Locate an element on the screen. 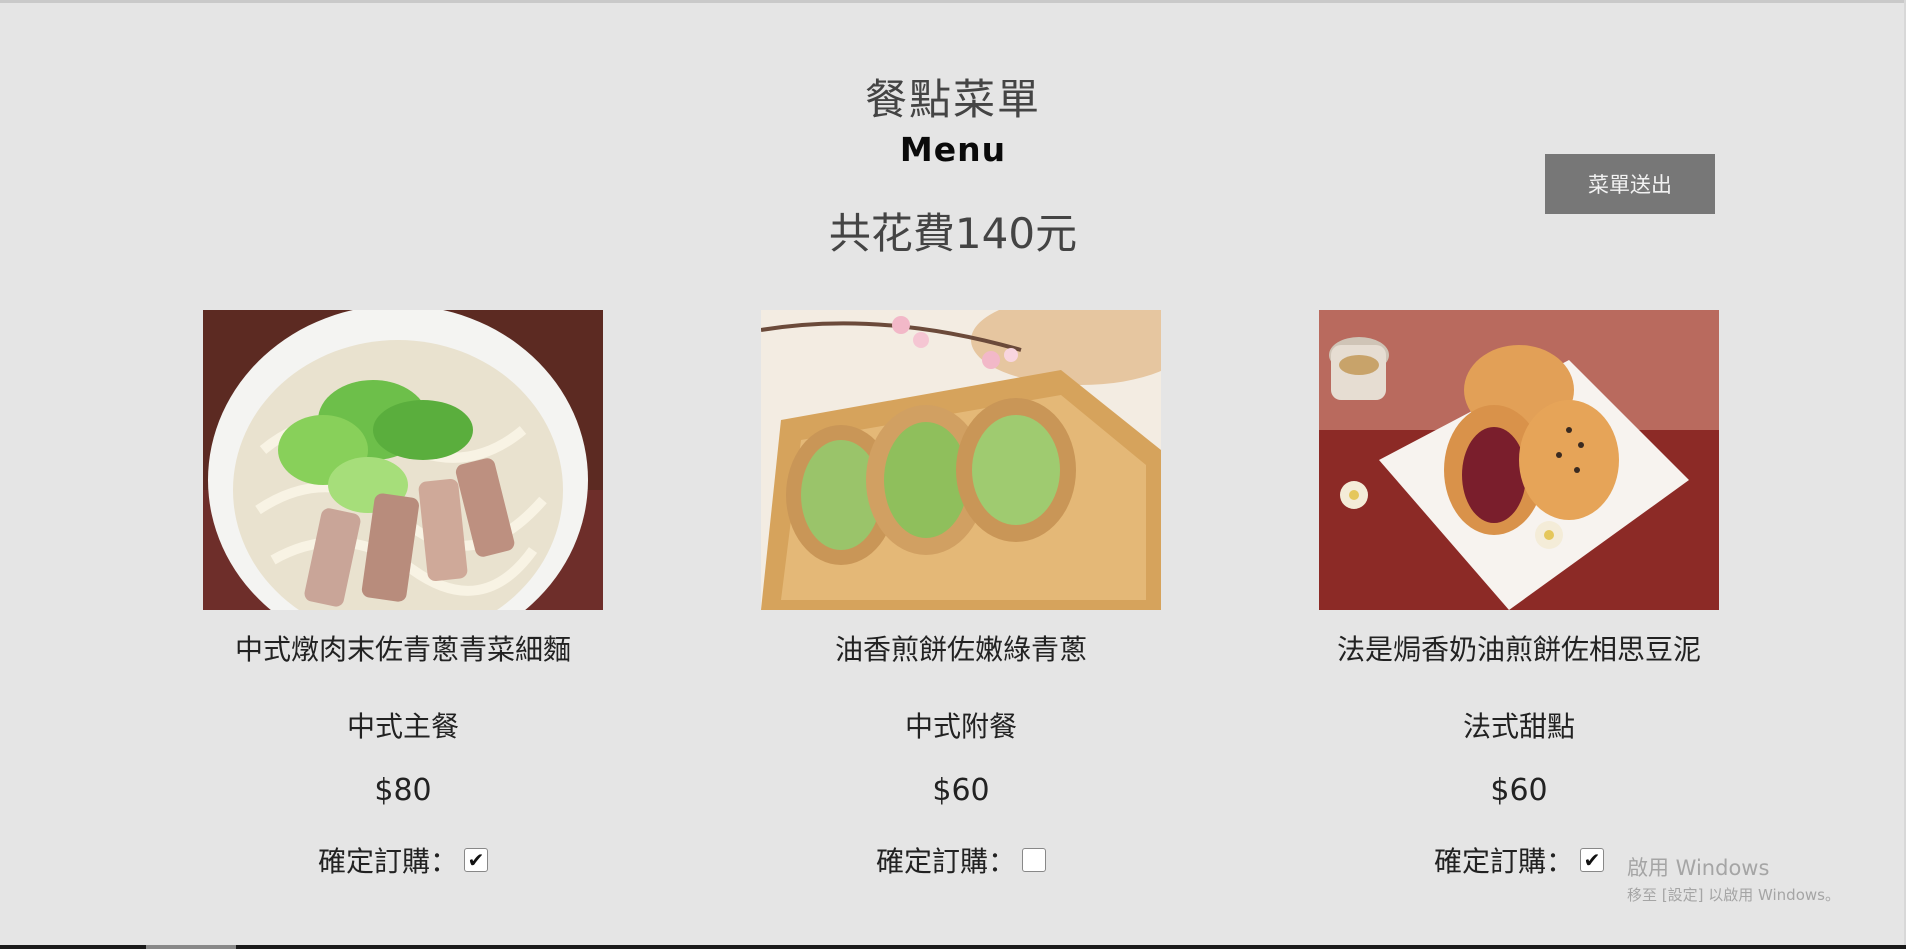 This screenshot has height=949, width=1906. scallion-pancake-photo is located at coordinates (961, 460).